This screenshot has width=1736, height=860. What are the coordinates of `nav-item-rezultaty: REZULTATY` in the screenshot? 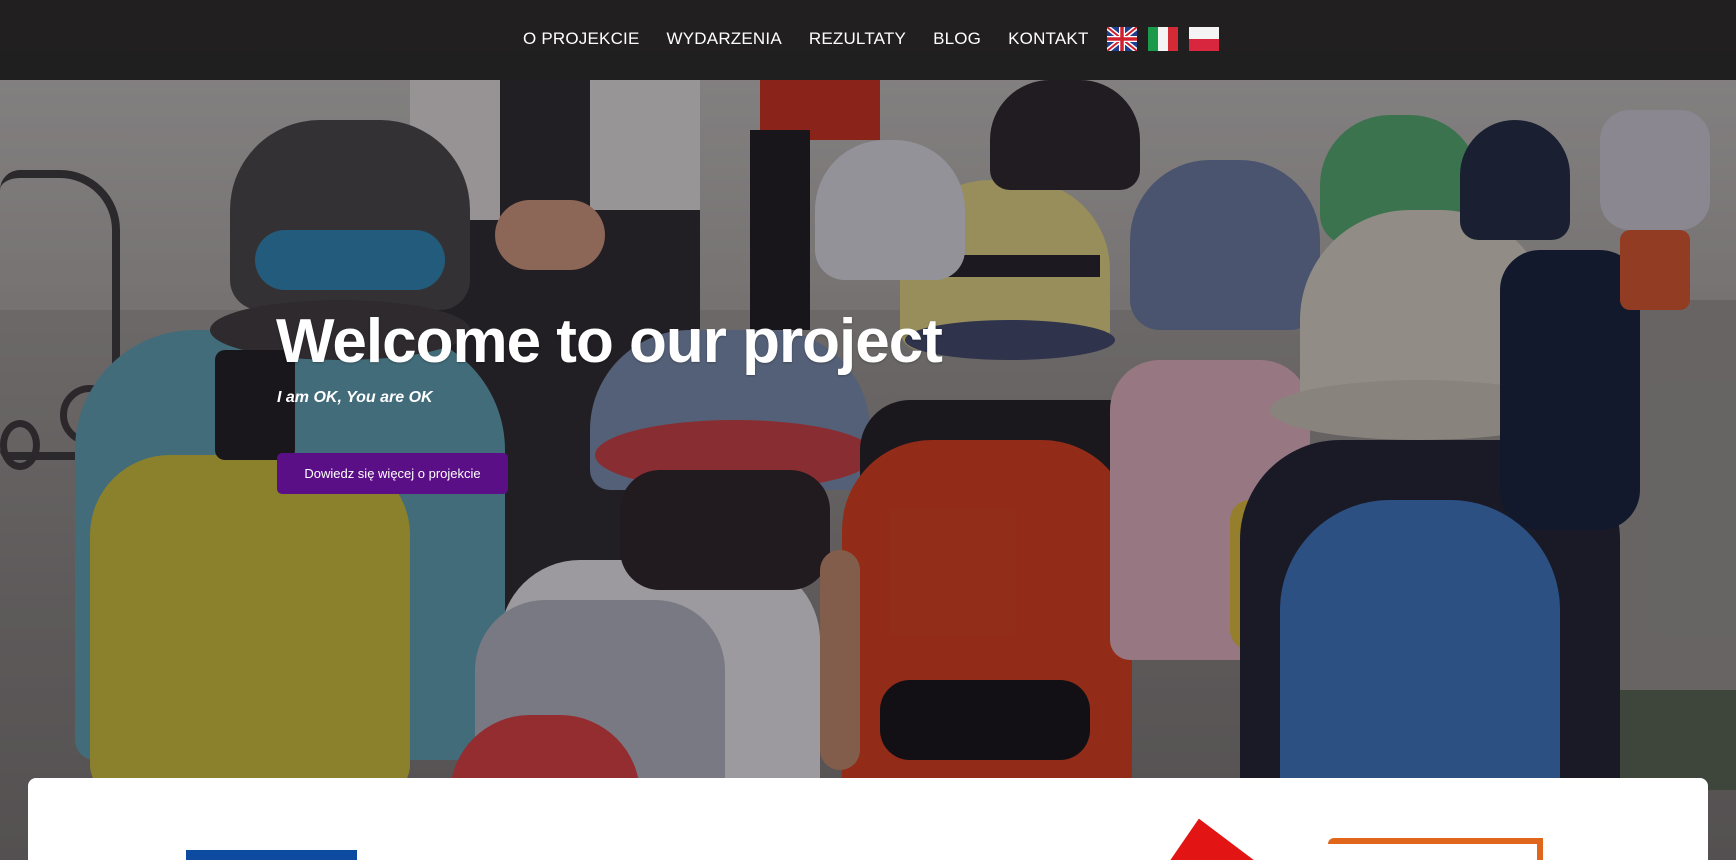 It's located at (857, 39).